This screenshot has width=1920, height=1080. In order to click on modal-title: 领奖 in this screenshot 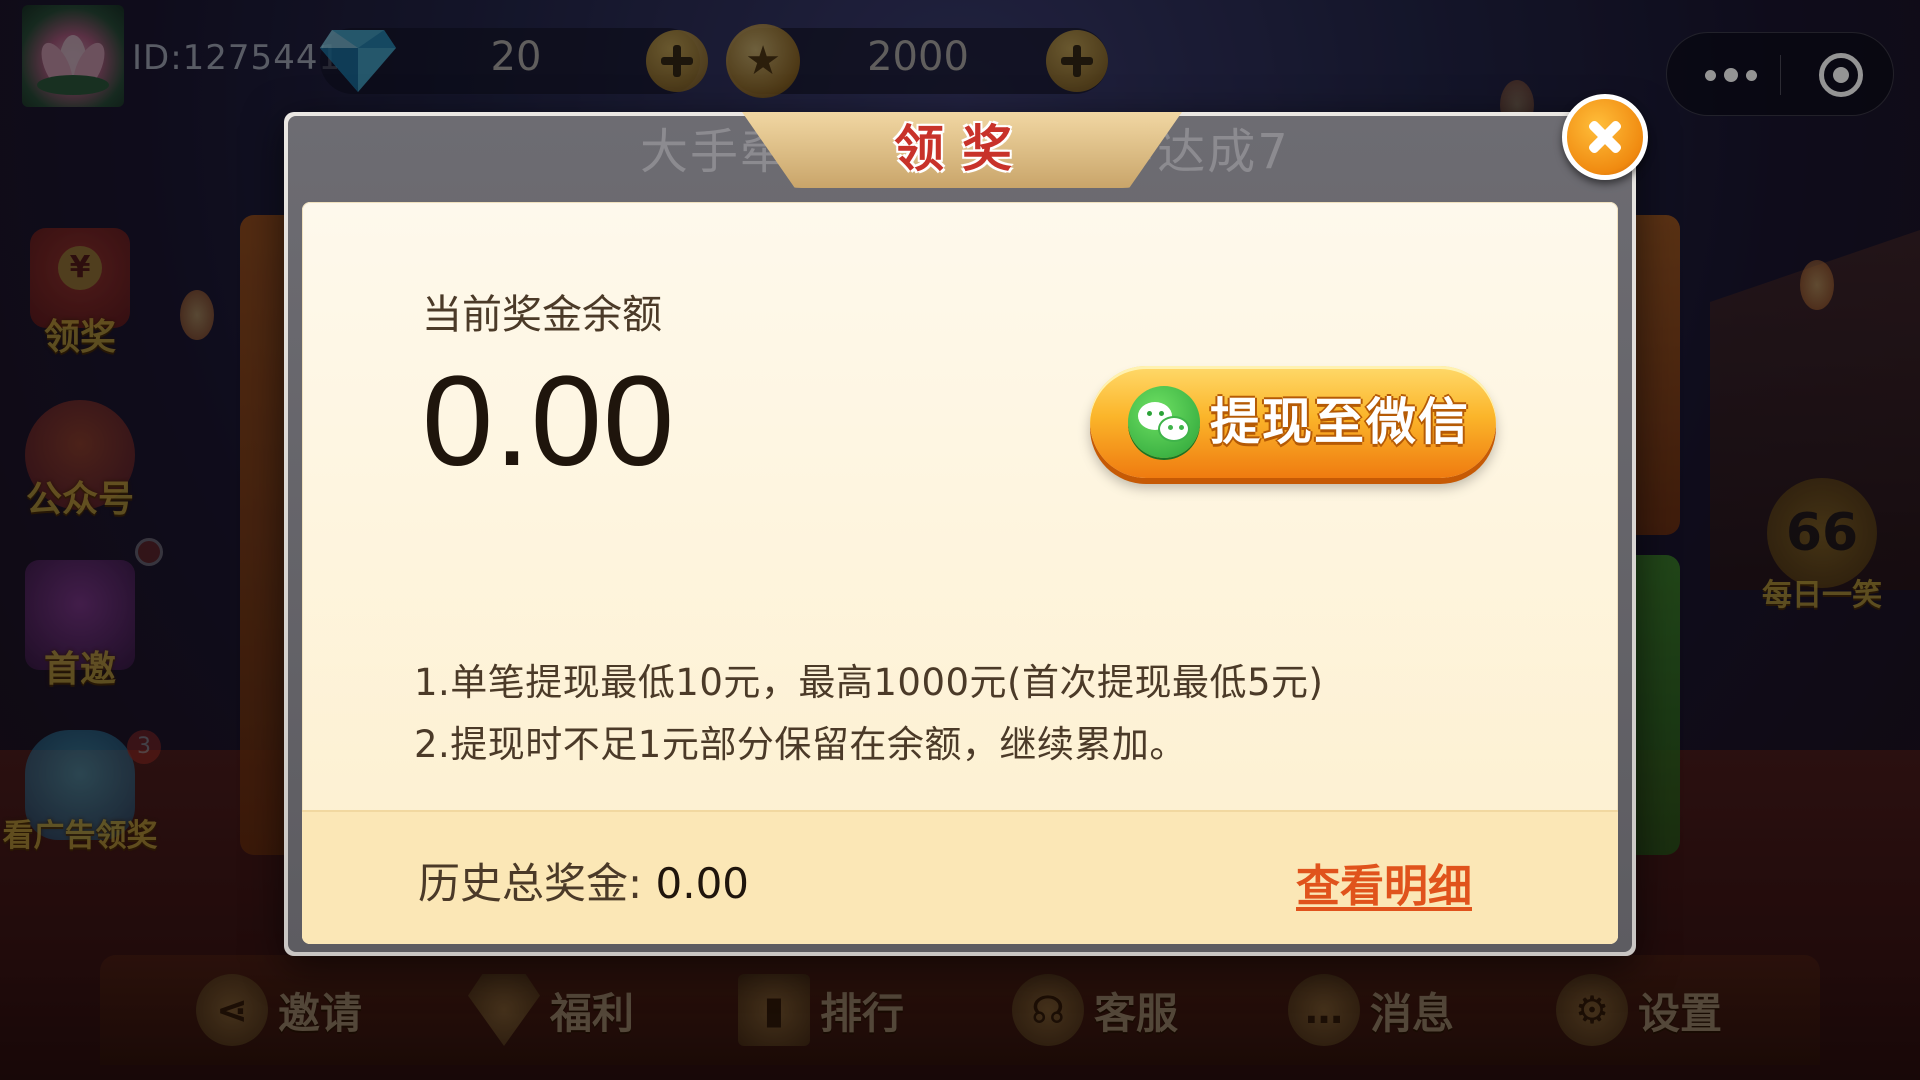, I will do `click(962, 149)`.